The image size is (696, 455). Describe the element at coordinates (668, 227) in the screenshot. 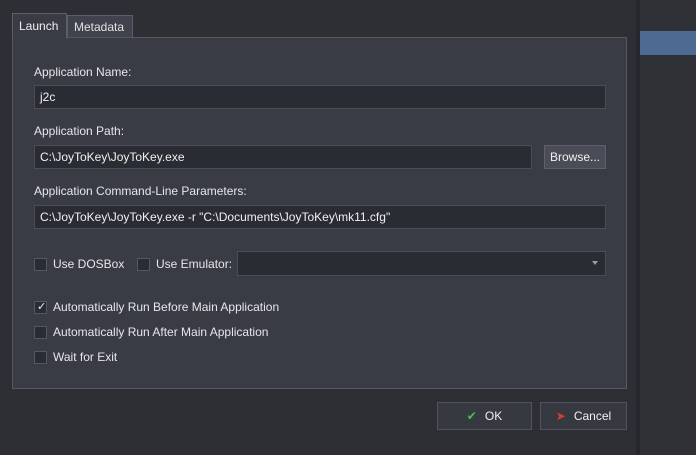

I see `background-window` at that location.